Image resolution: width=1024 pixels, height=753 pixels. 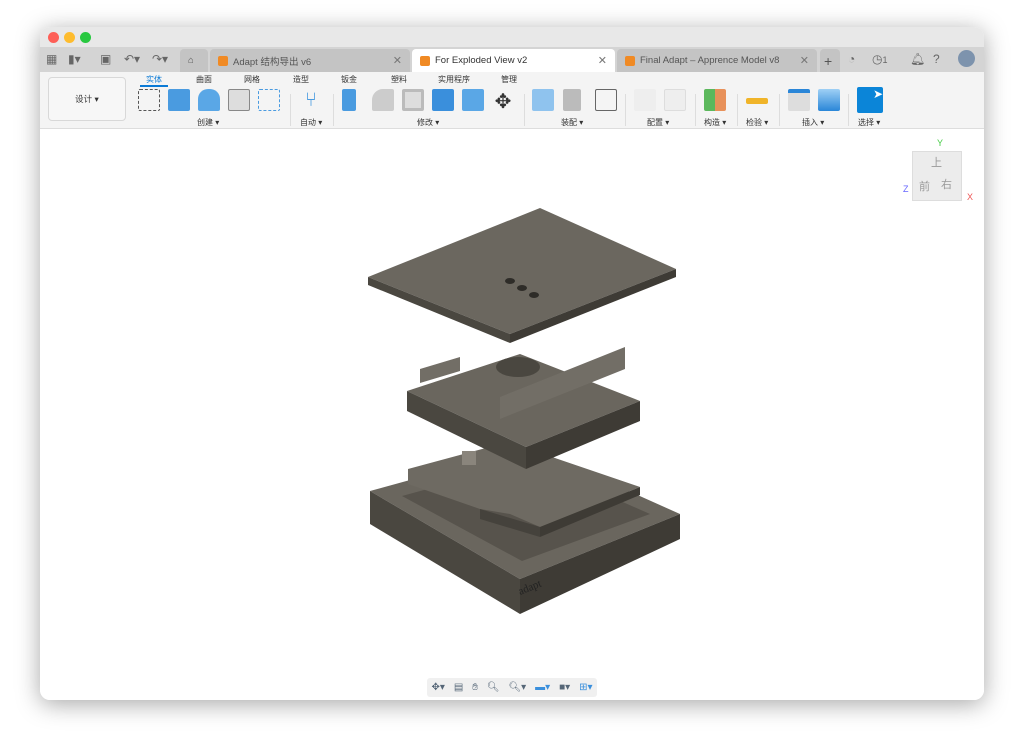 What do you see at coordinates (399, 79) in the screenshot?
I see `ribbon-tab-plastic: 塑料` at bounding box center [399, 79].